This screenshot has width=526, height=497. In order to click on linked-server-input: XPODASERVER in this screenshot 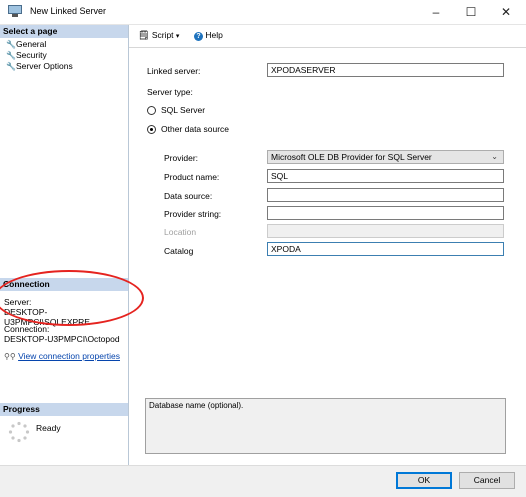, I will do `click(385, 70)`.